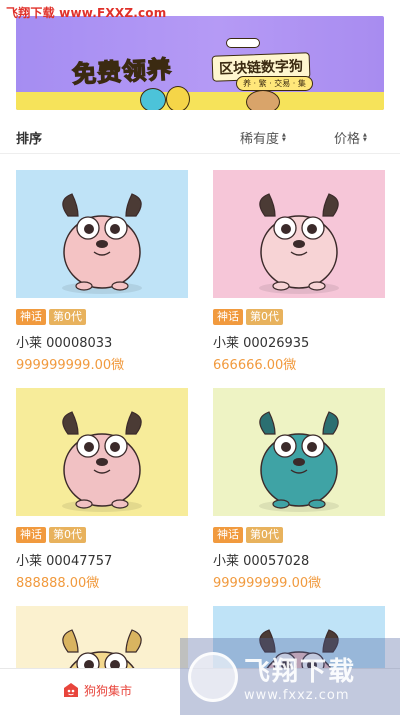 The width and height of the screenshot is (400, 715). I want to click on dog-card: 神话 第0代小莱 00057028 999999999.00微, so click(299, 489).